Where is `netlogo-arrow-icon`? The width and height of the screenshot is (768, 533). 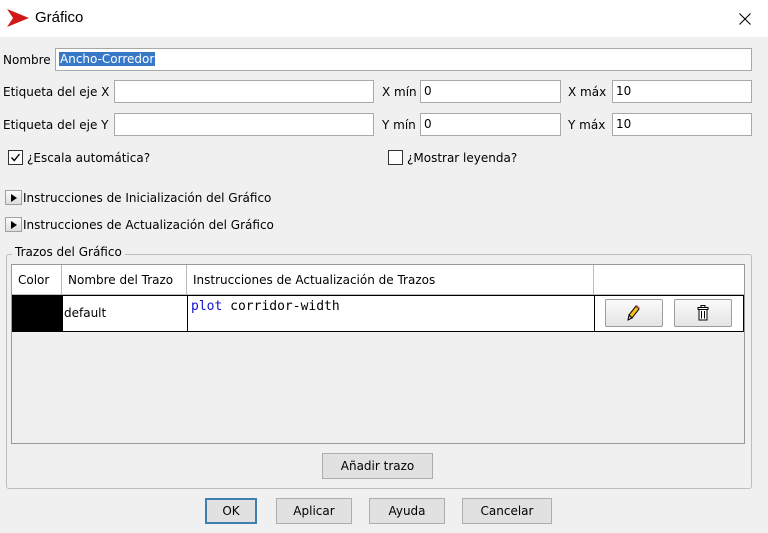
netlogo-arrow-icon is located at coordinates (18, 18).